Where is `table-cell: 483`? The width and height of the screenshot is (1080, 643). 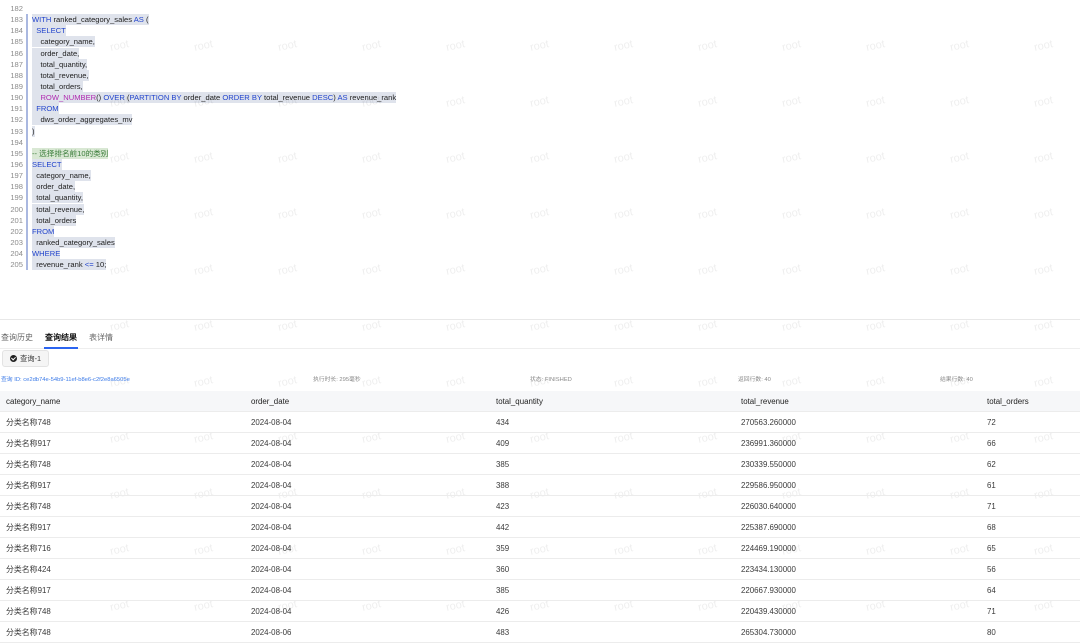 table-cell: 483 is located at coordinates (503, 632).